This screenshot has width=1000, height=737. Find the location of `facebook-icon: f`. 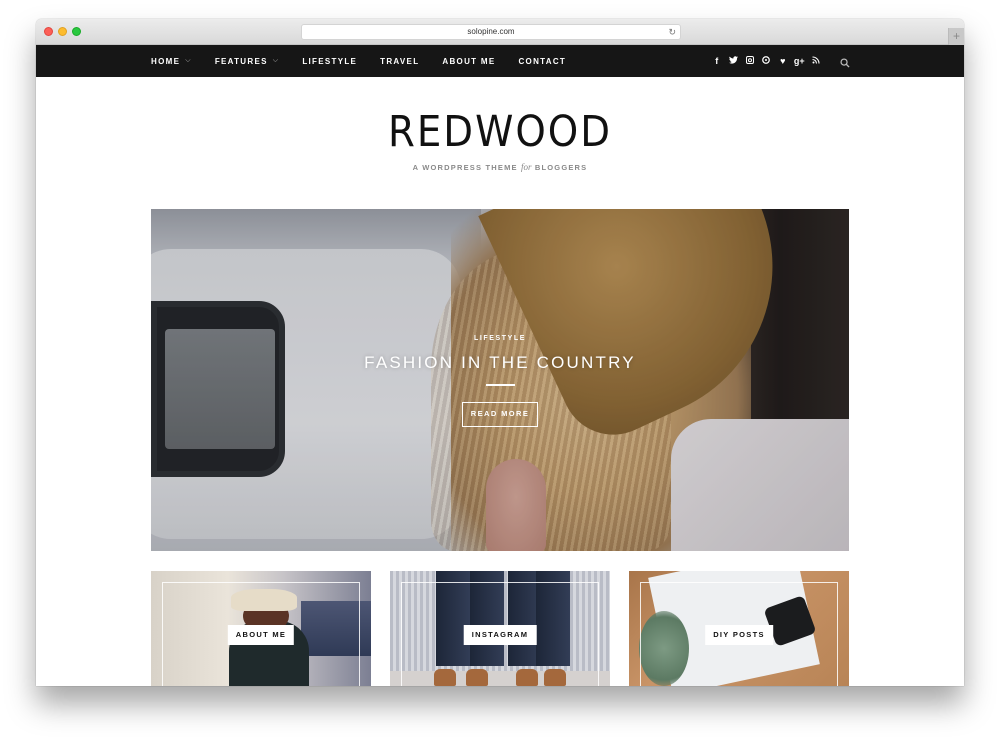

facebook-icon: f is located at coordinates (717, 61).